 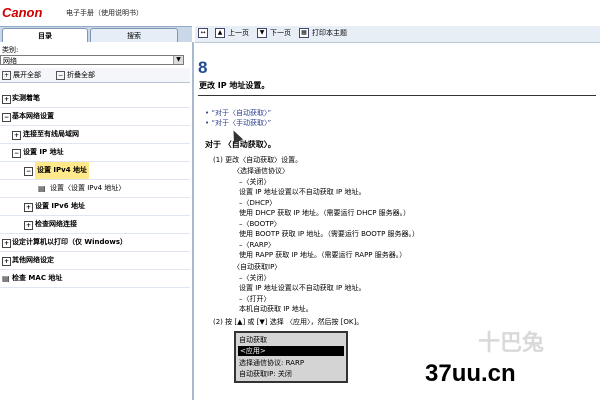 What do you see at coordinates (258, 160) in the screenshot?
I see `step-text: (1) 更改〈自动获取〉设置。` at bounding box center [258, 160].